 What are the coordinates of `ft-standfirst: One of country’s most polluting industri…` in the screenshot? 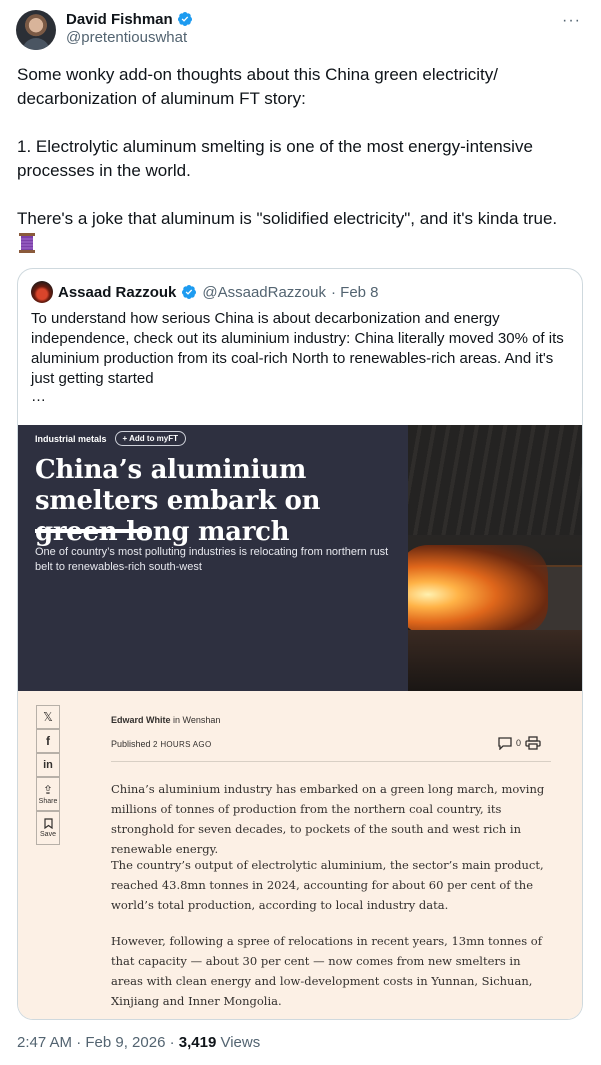 It's located at (212, 559).